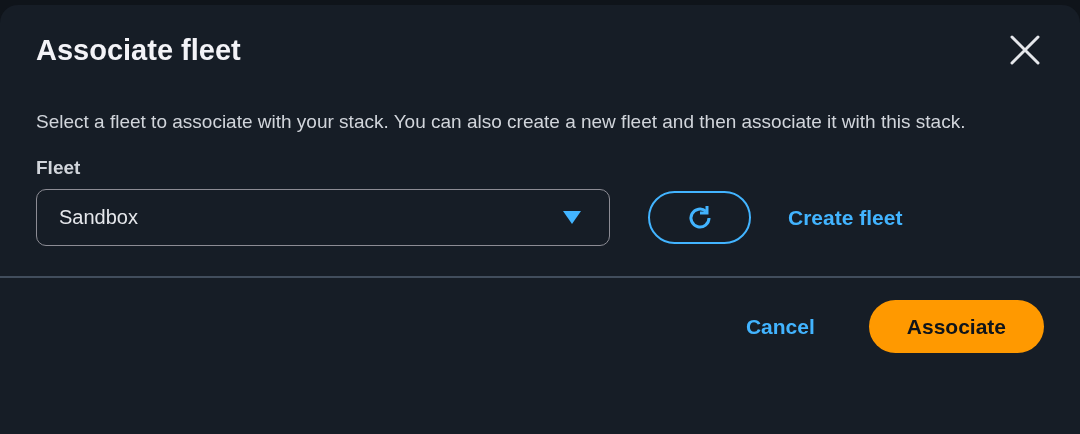  I want to click on associate-button: Associate, so click(956, 326).